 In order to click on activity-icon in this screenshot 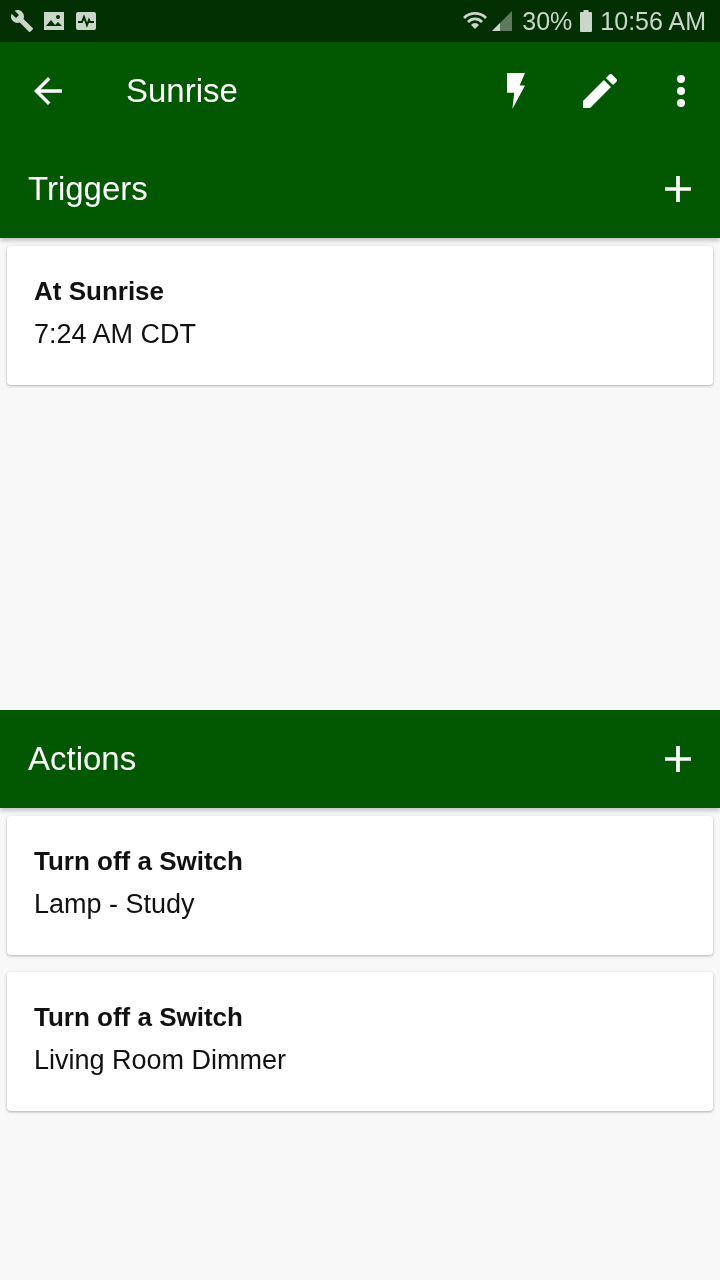, I will do `click(86, 21)`.